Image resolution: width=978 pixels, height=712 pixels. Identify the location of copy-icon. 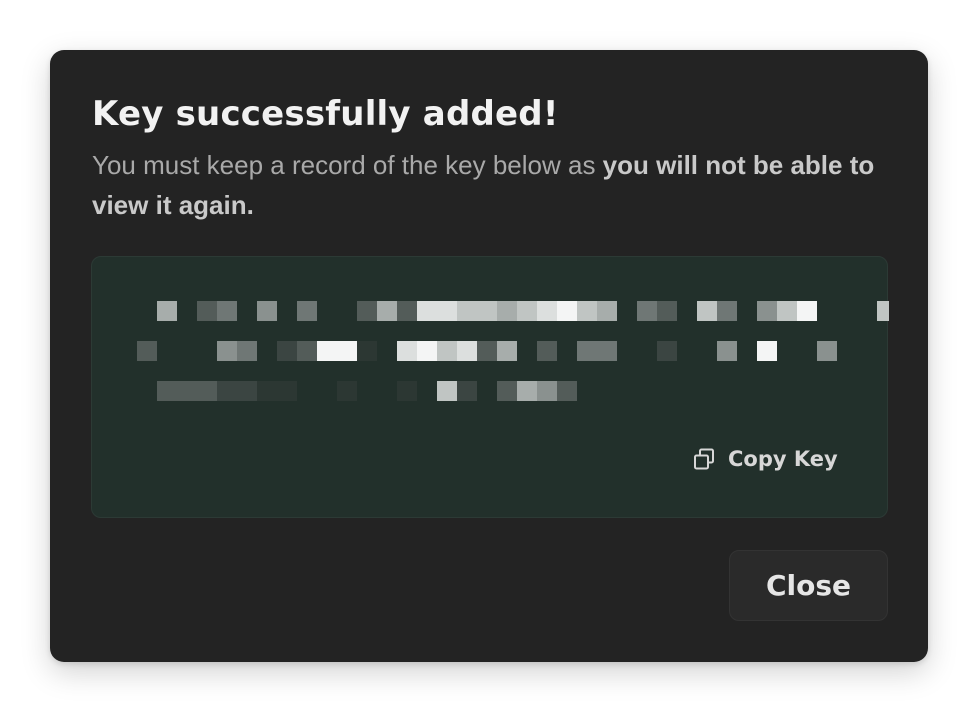
(704, 459).